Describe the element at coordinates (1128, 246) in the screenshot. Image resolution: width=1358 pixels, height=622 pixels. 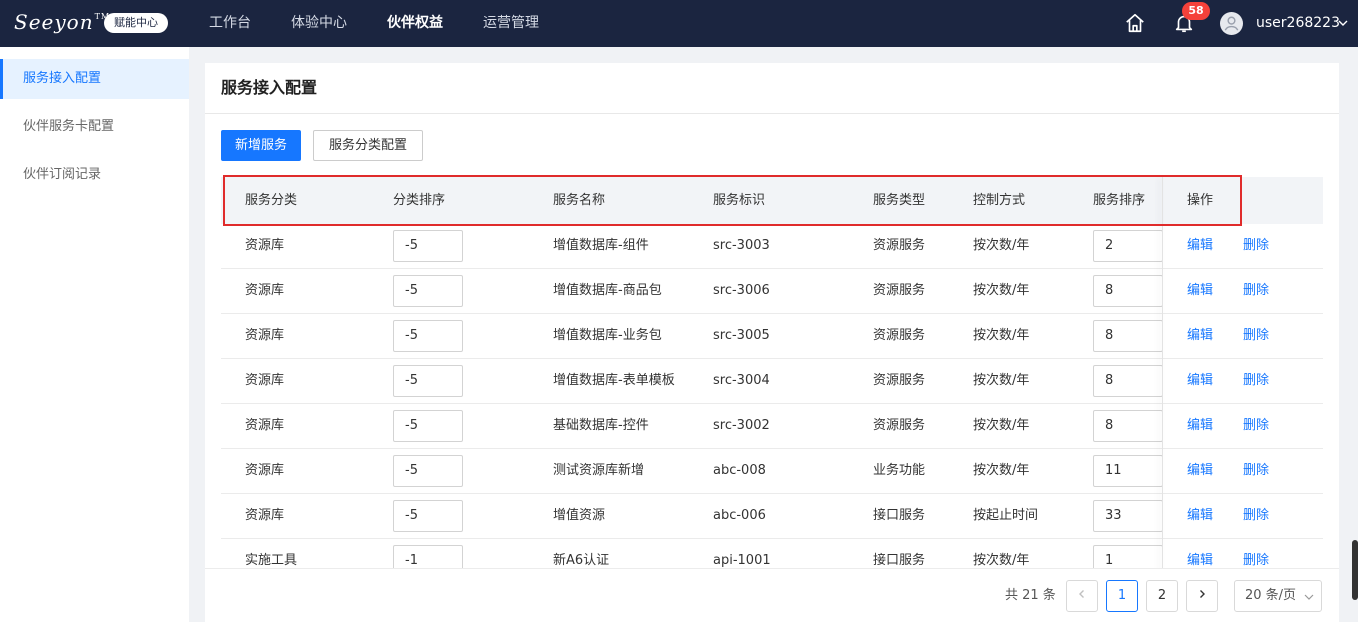
I see `service-order-input: 2` at that location.